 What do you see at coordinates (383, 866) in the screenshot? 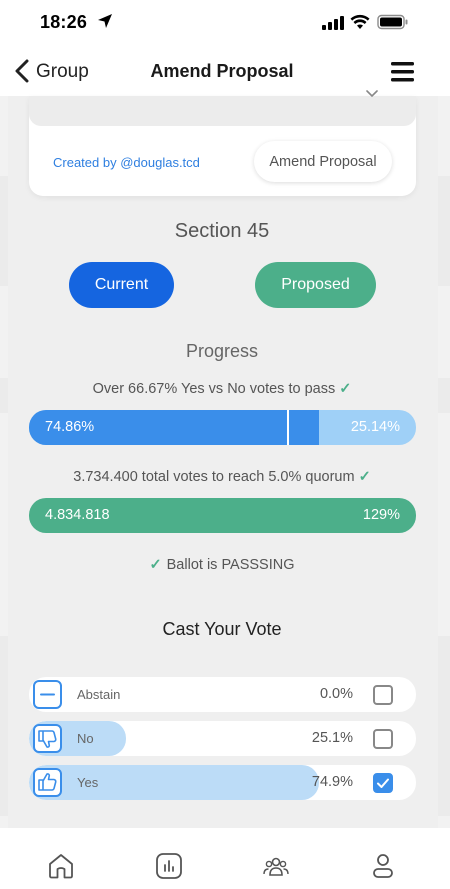
I see `profile-icon` at bounding box center [383, 866].